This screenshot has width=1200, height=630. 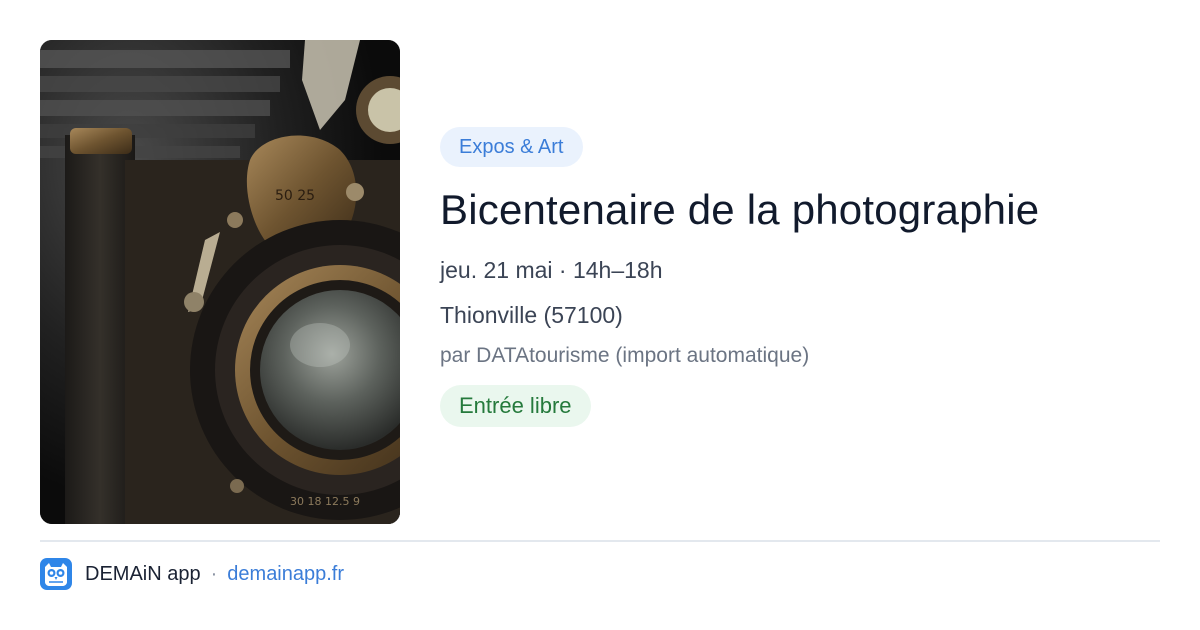 I want to click on price-badge: Entrée libre, so click(x=515, y=406).